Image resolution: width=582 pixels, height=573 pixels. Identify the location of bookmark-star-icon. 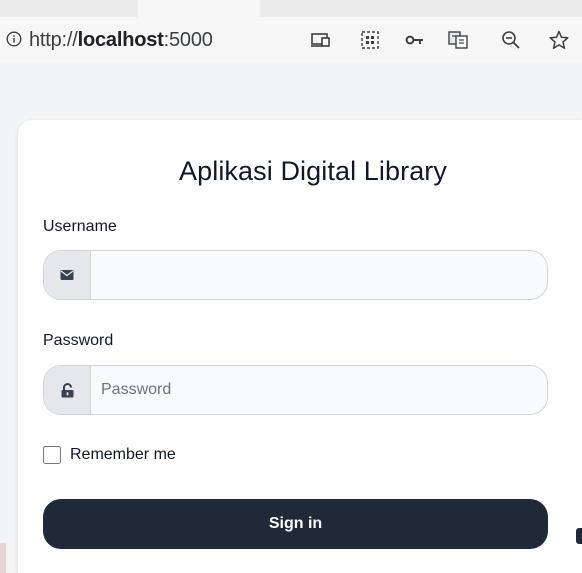
(559, 40).